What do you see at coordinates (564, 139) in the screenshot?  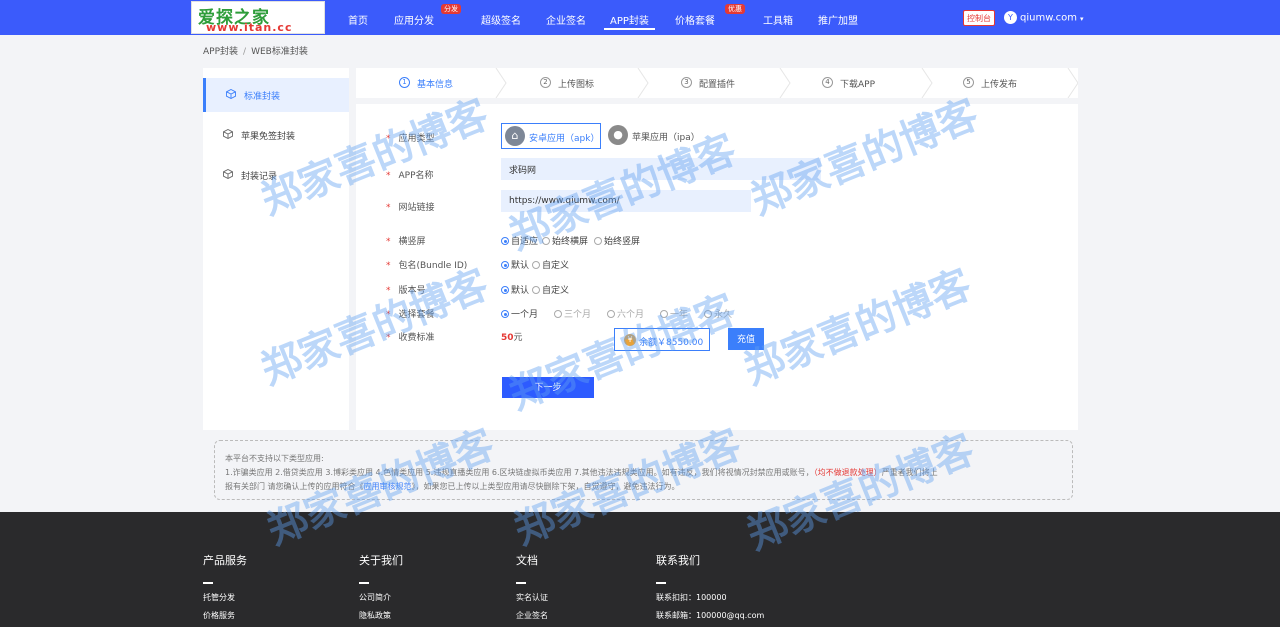 I see `option-label: 安卓应用（apk）` at bounding box center [564, 139].